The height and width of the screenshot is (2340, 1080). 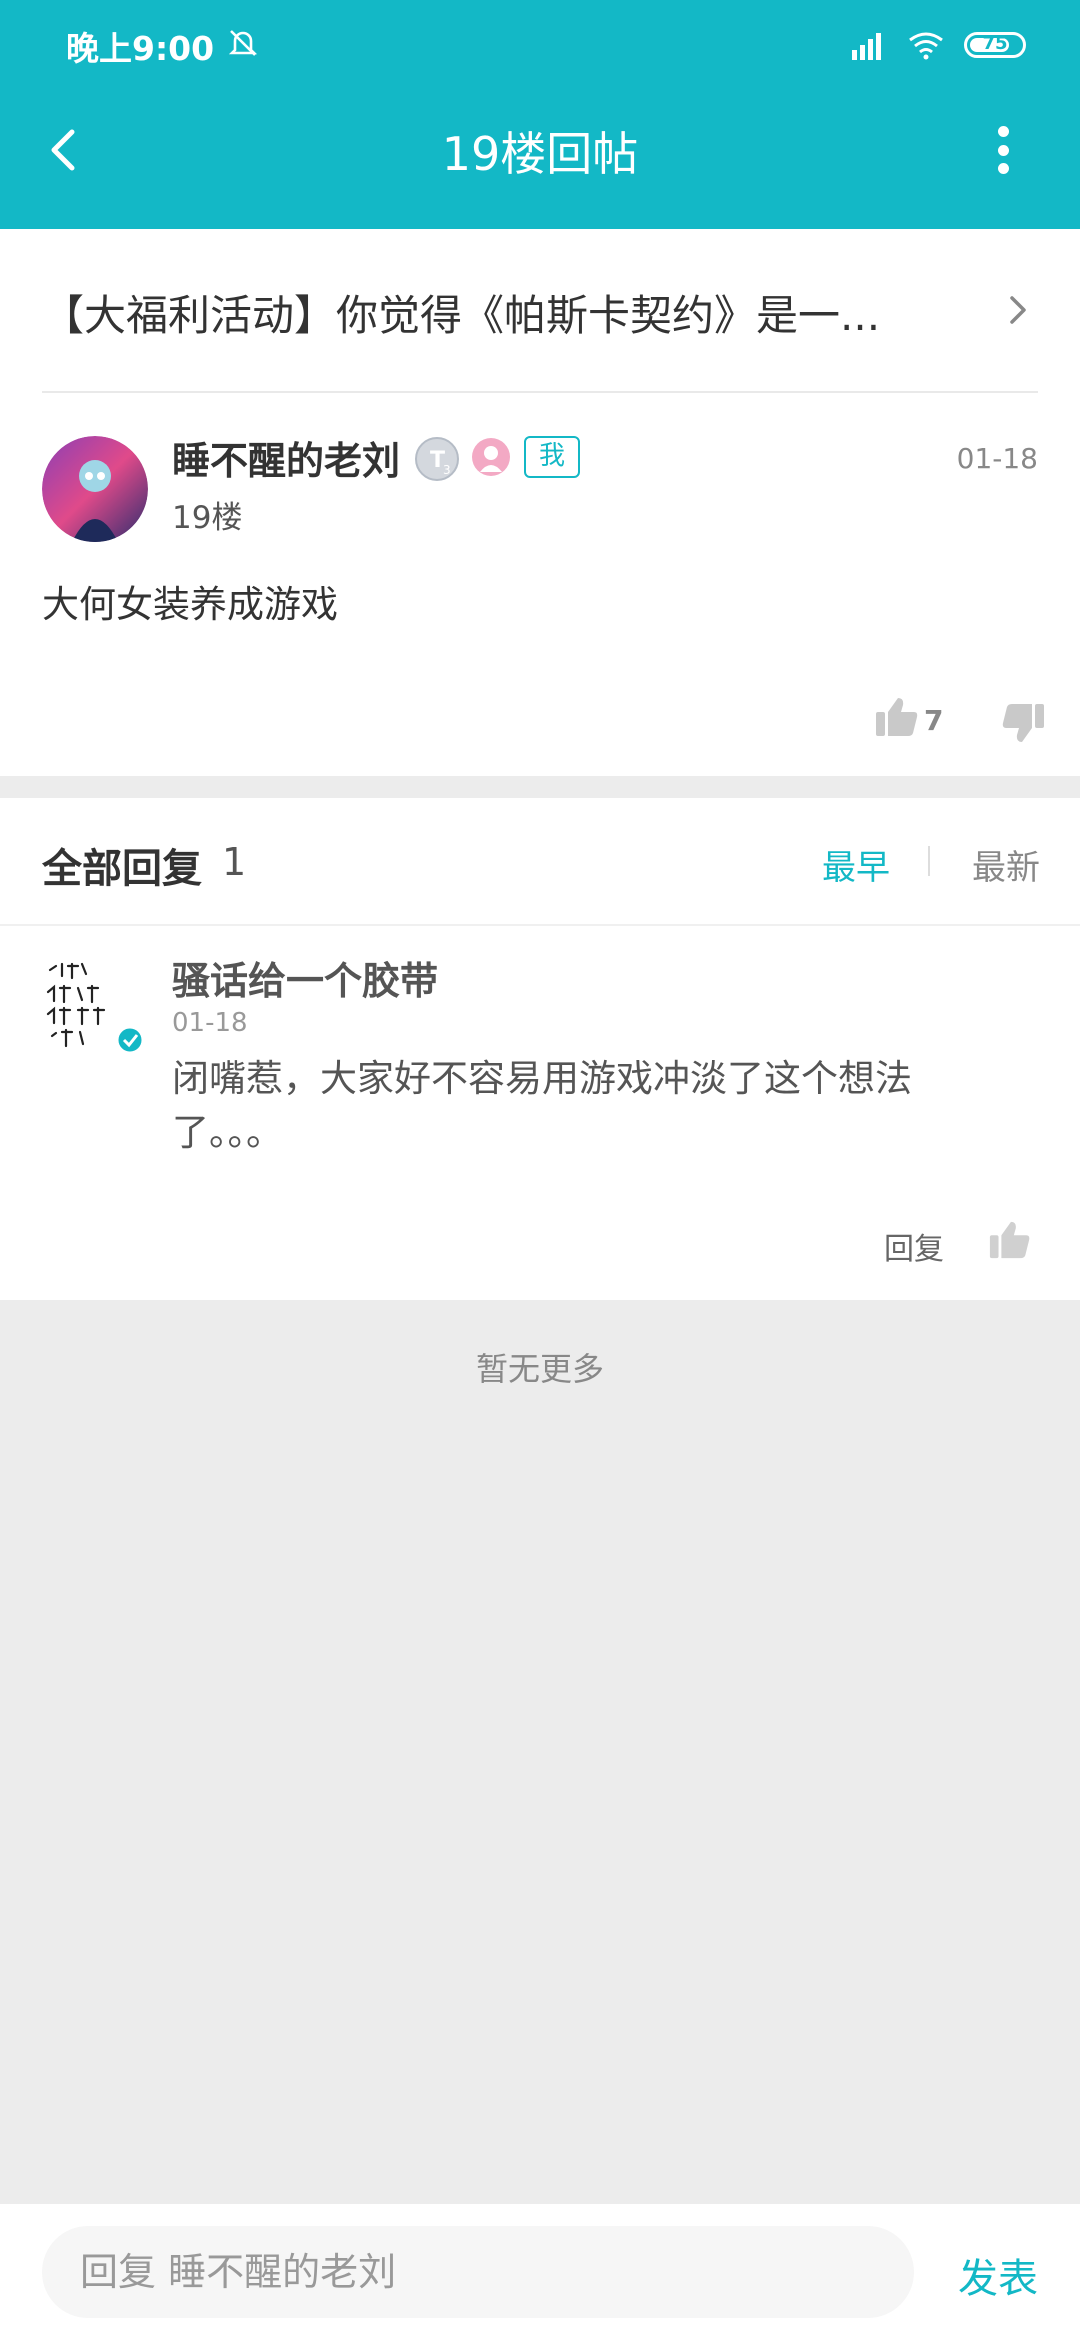 I want to click on like-count: 7, so click(x=934, y=720).